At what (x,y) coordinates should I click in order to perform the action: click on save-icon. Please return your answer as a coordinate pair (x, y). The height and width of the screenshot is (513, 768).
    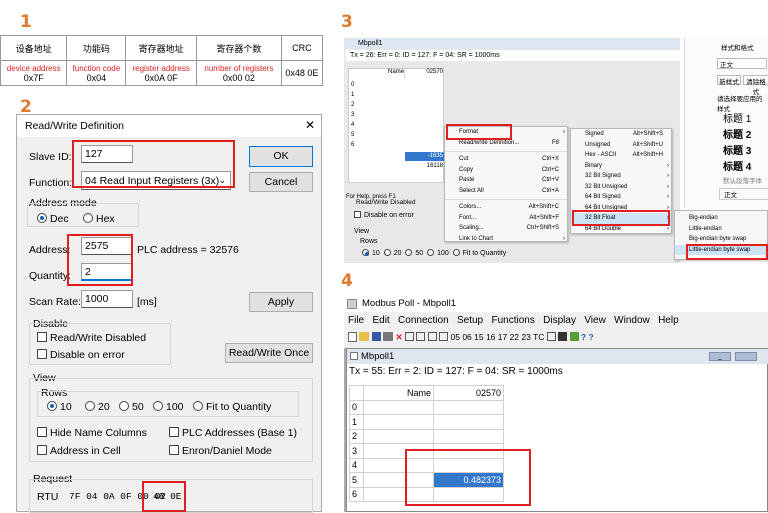
    Looking at the image, I should click on (376, 336).